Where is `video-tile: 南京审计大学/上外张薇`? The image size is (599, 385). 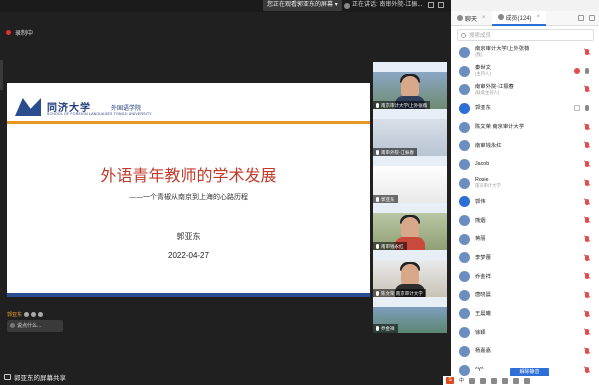
video-tile: 南京审计大学/上外张薇 is located at coordinates (410, 86).